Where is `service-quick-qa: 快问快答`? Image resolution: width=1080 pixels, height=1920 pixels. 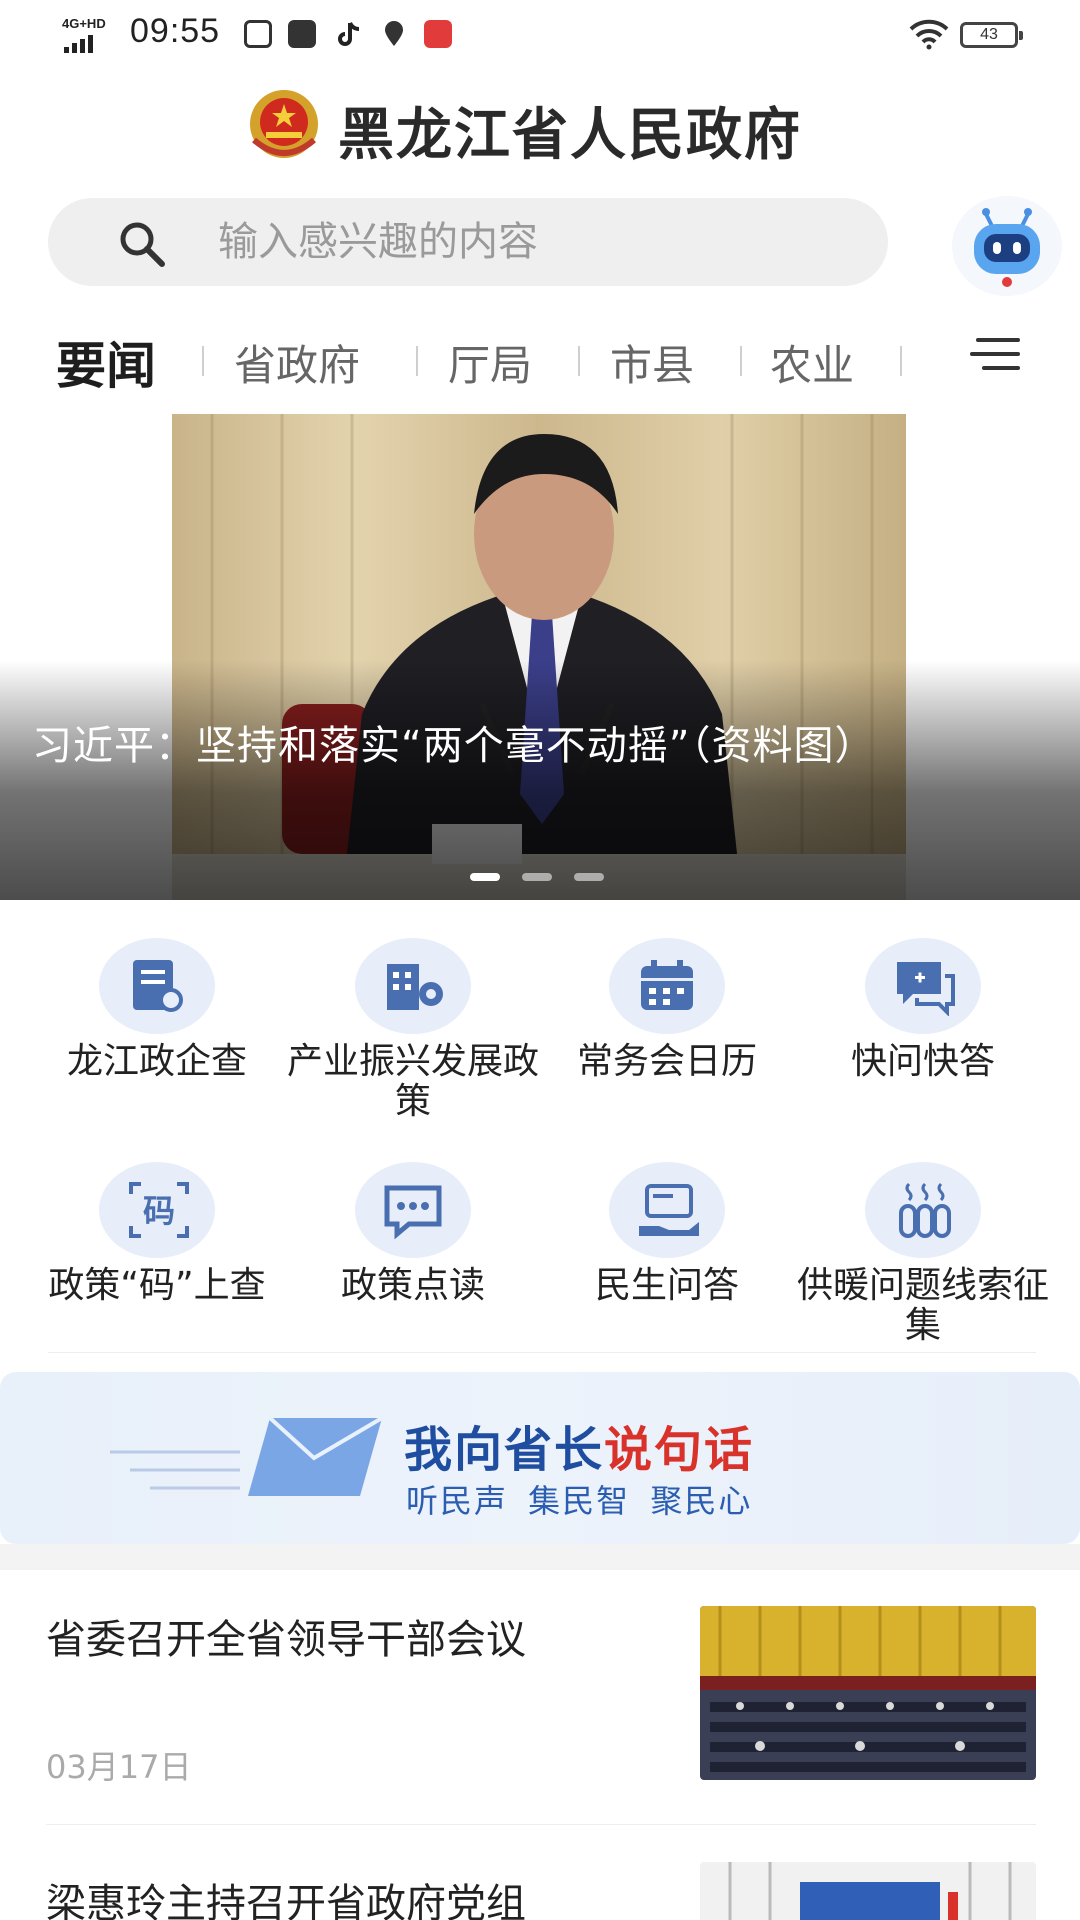 service-quick-qa: 快问快答 is located at coordinates (923, 1010).